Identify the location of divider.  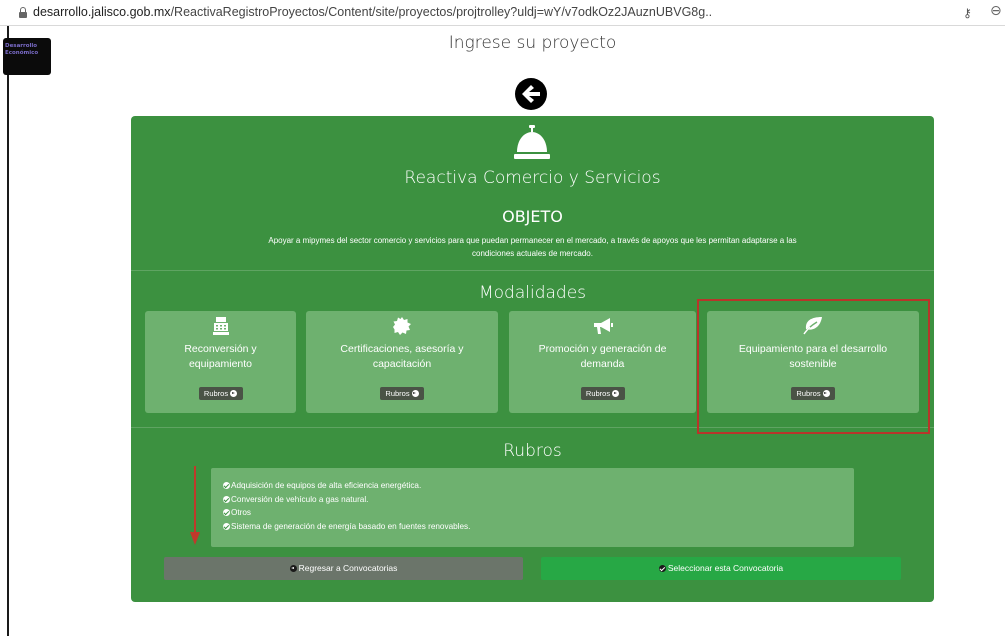
(532, 270).